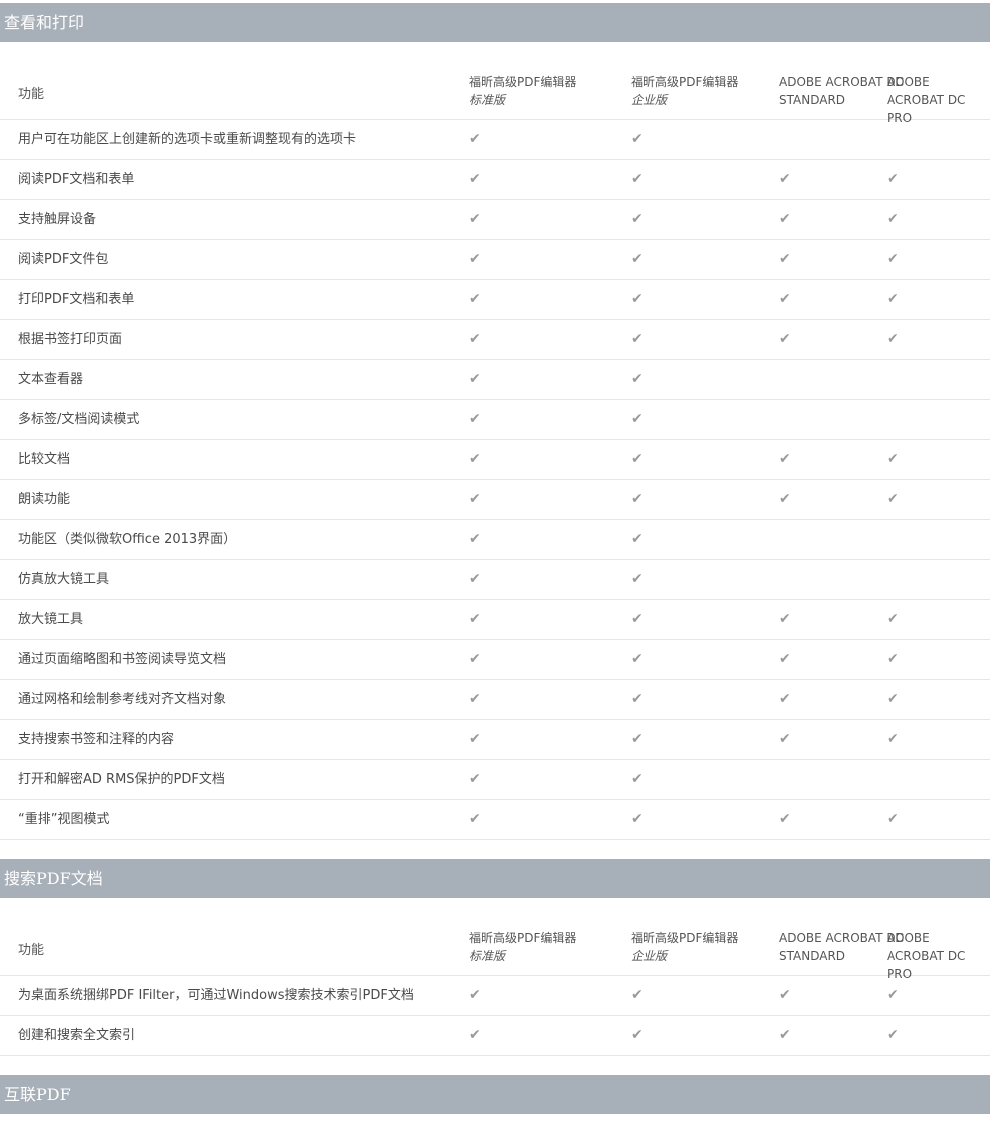 The image size is (990, 1133). I want to click on table-row: 功能区（类似微软Office 2013界面） ✔ ✔, so click(495, 540).